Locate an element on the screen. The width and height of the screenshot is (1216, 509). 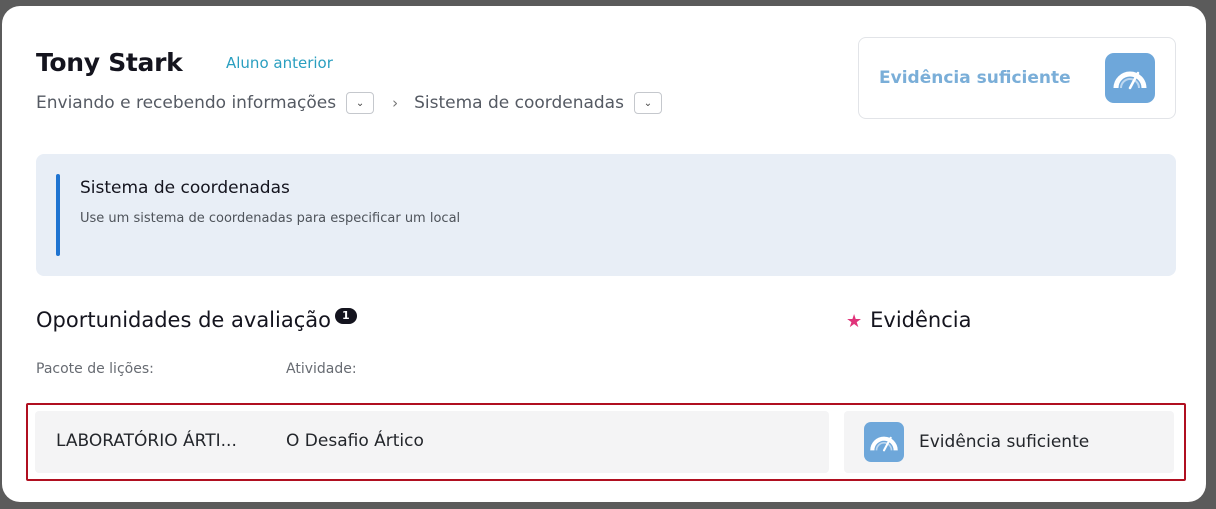
banner-accent-bar is located at coordinates (58, 215).